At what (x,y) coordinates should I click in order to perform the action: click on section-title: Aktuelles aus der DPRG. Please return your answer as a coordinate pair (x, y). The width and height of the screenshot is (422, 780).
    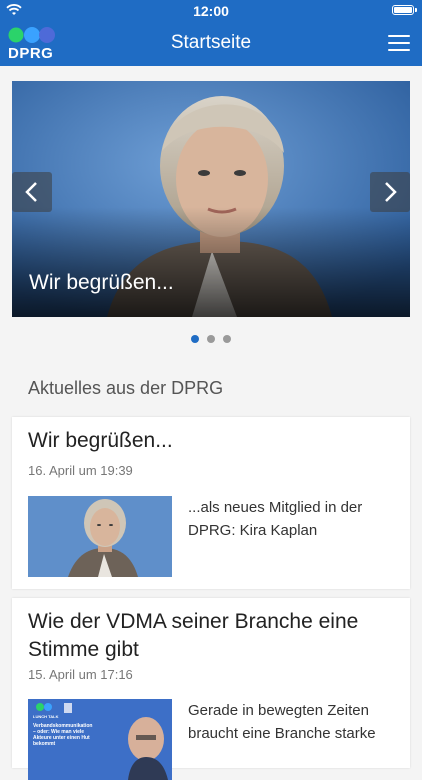
    Looking at the image, I should click on (126, 388).